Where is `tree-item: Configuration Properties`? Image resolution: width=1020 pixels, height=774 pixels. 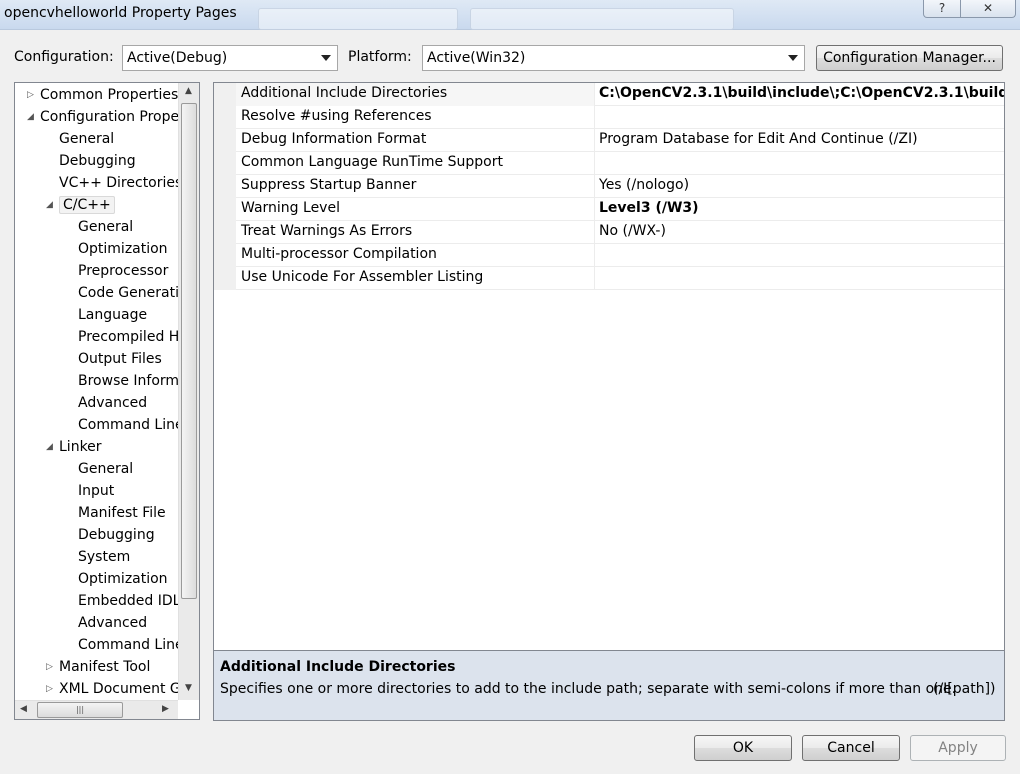 tree-item: Configuration Properties is located at coordinates (120, 118).